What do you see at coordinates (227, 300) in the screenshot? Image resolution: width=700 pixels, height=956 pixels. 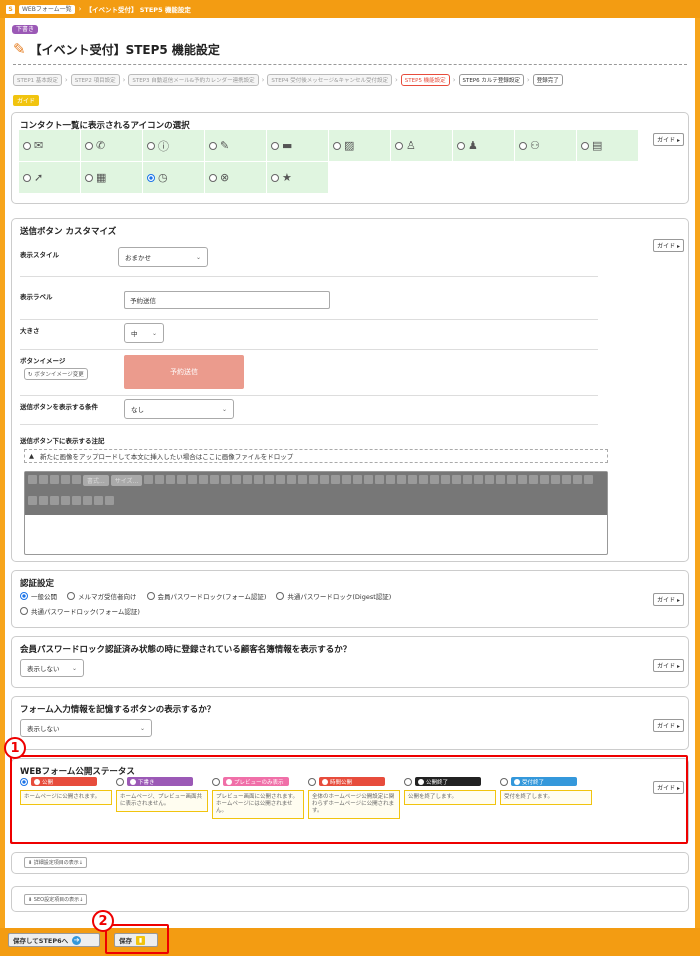 I see `label-input: 予約送信` at bounding box center [227, 300].